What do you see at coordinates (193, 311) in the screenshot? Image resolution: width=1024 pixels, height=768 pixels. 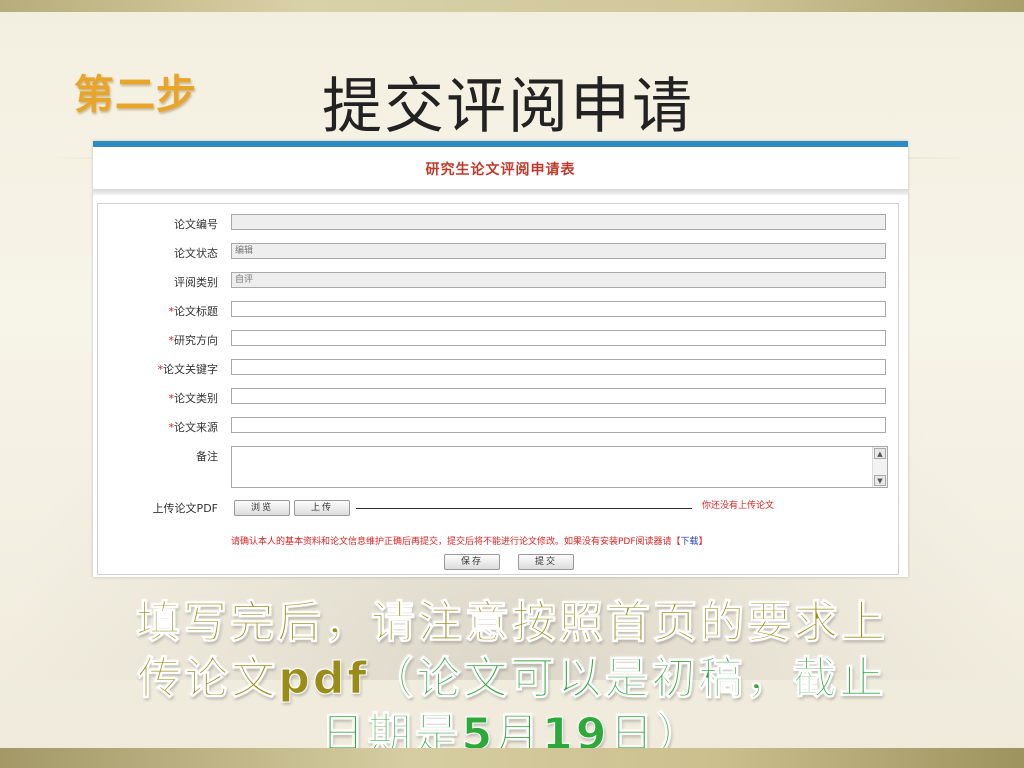 I see `field-label: *论文标题` at bounding box center [193, 311].